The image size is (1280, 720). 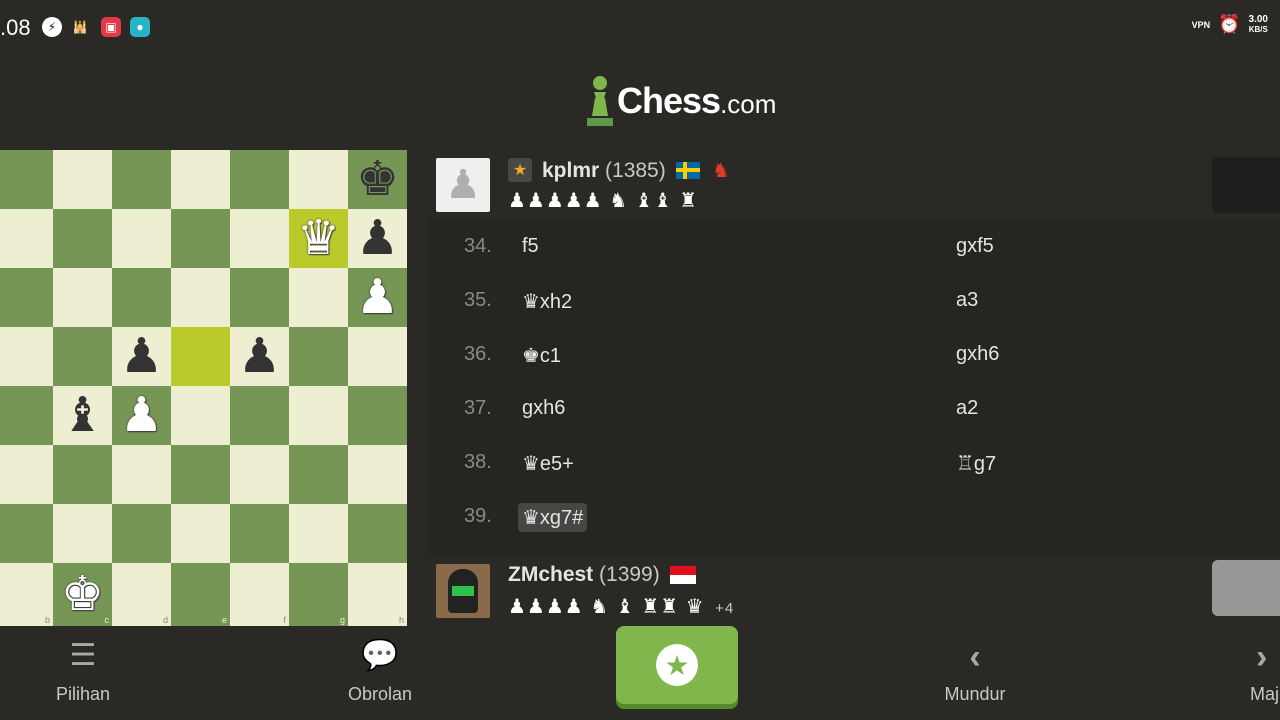 I want to click on square-f8, so click(x=259, y=179).